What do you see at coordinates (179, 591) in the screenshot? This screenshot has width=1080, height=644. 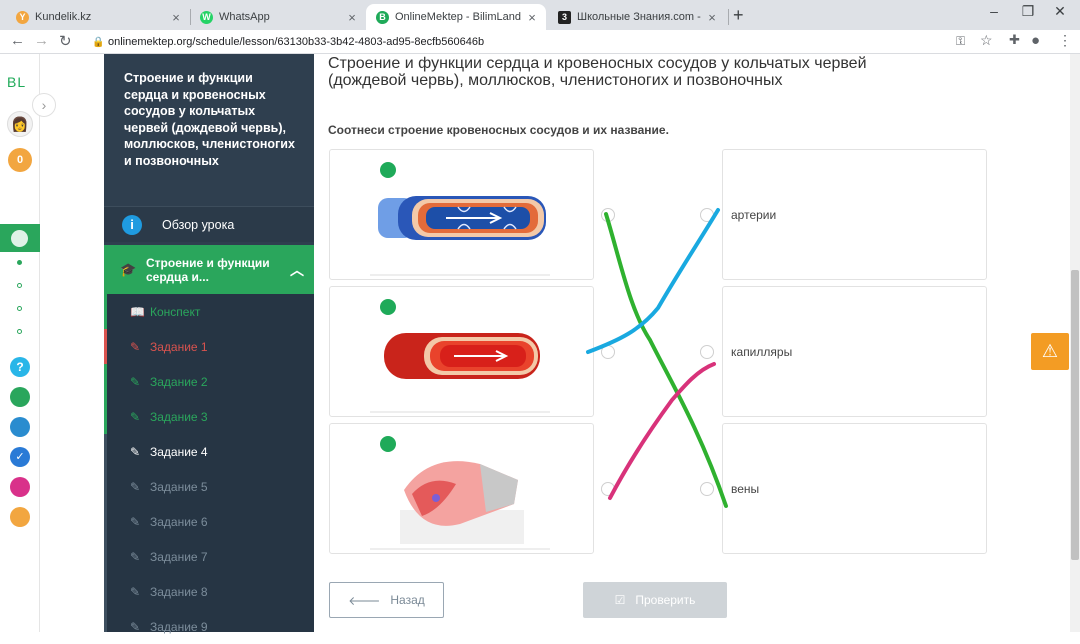 I see `sidebar-item-label: Задание 8` at bounding box center [179, 591].